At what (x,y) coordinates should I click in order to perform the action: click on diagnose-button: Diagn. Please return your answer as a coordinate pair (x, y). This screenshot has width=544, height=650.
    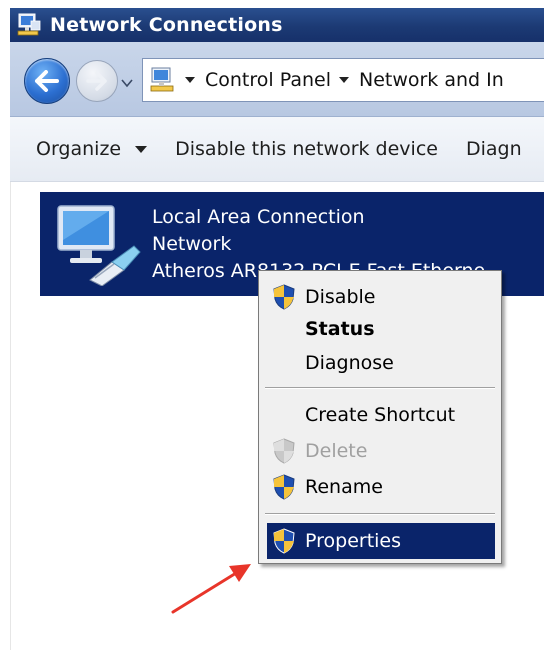
    Looking at the image, I should click on (494, 149).